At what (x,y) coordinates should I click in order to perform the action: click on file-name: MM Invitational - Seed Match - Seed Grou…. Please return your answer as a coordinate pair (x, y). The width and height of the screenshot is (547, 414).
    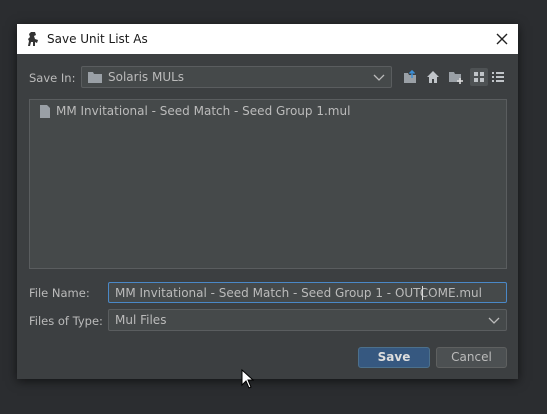
    Looking at the image, I should click on (203, 111).